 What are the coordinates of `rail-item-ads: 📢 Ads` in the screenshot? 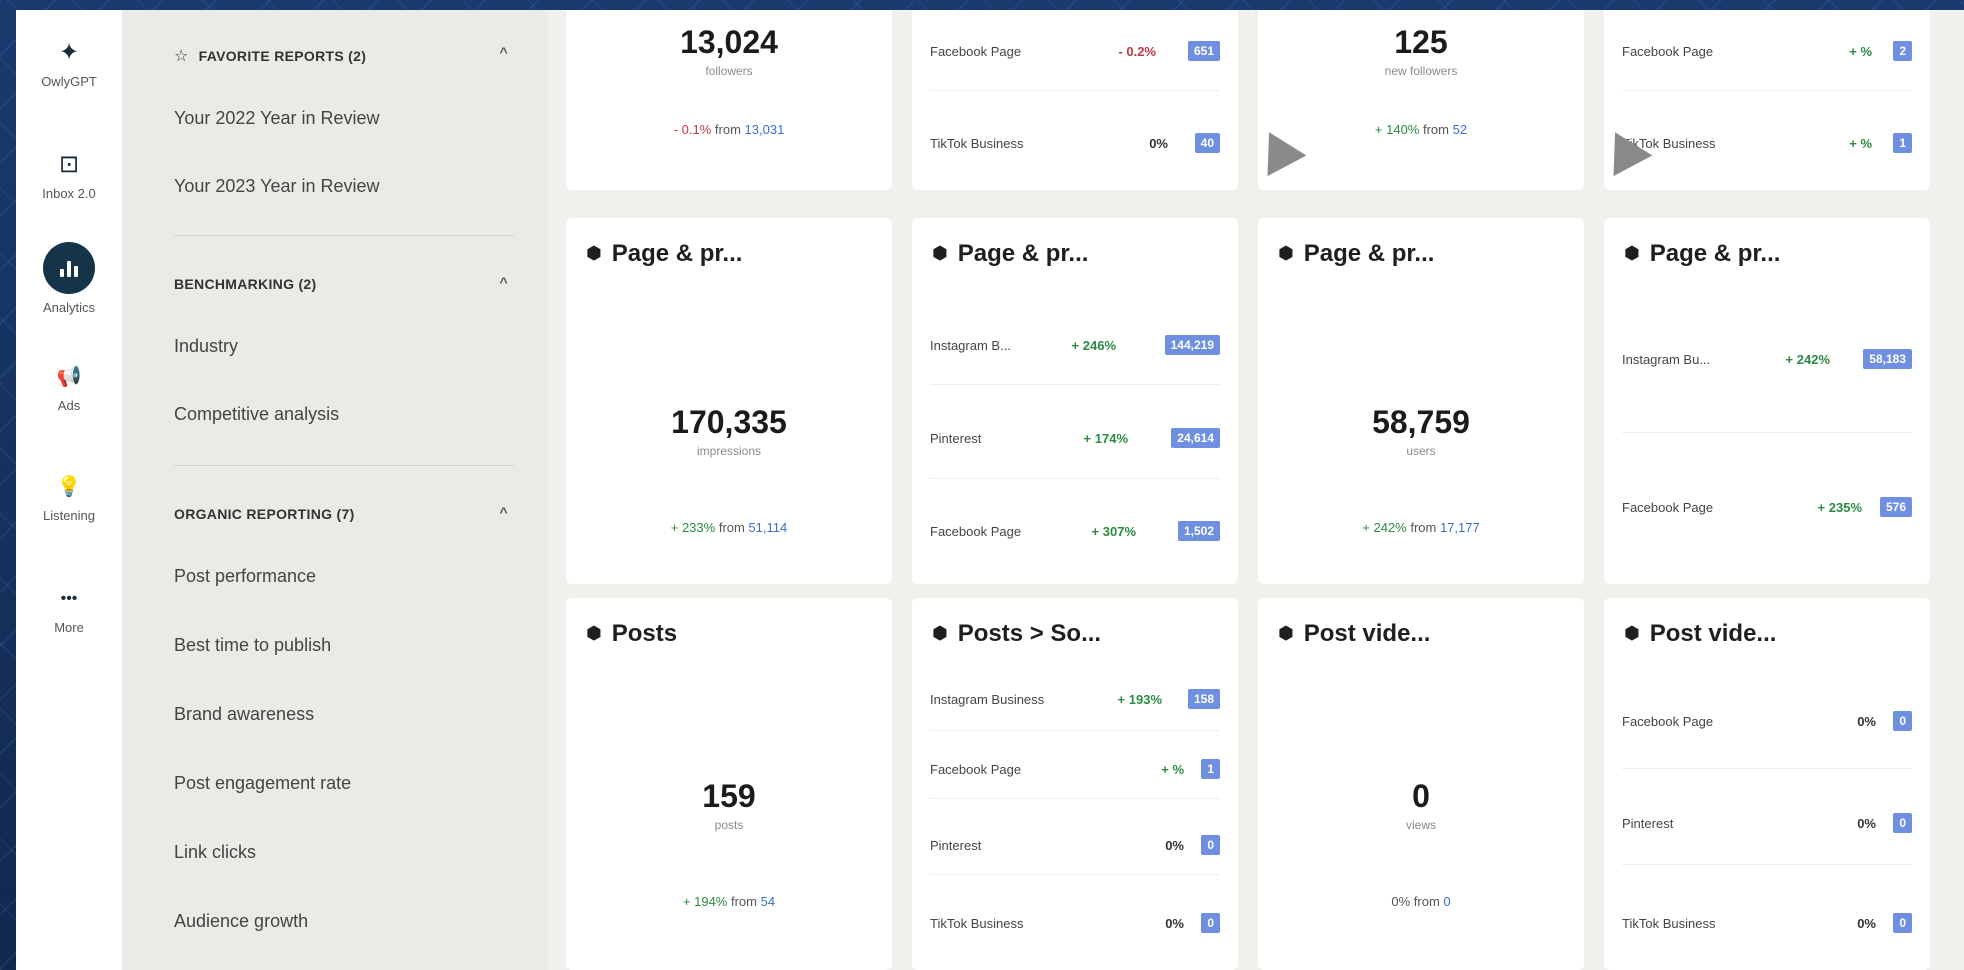 It's located at (69, 387).